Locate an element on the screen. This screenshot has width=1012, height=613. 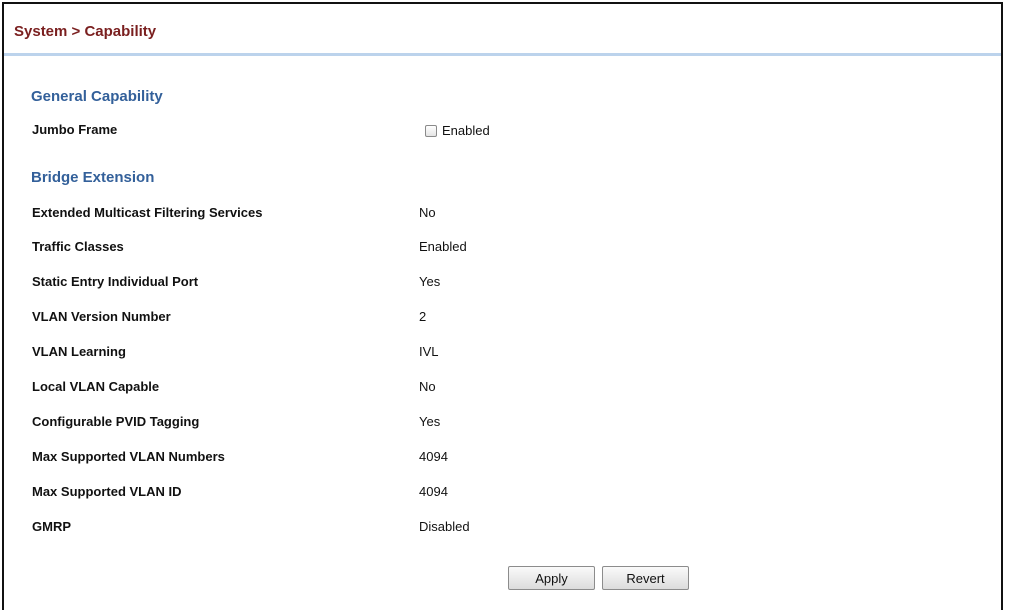
jumbo-frame-label: Jumbo Frame is located at coordinates (75, 129).